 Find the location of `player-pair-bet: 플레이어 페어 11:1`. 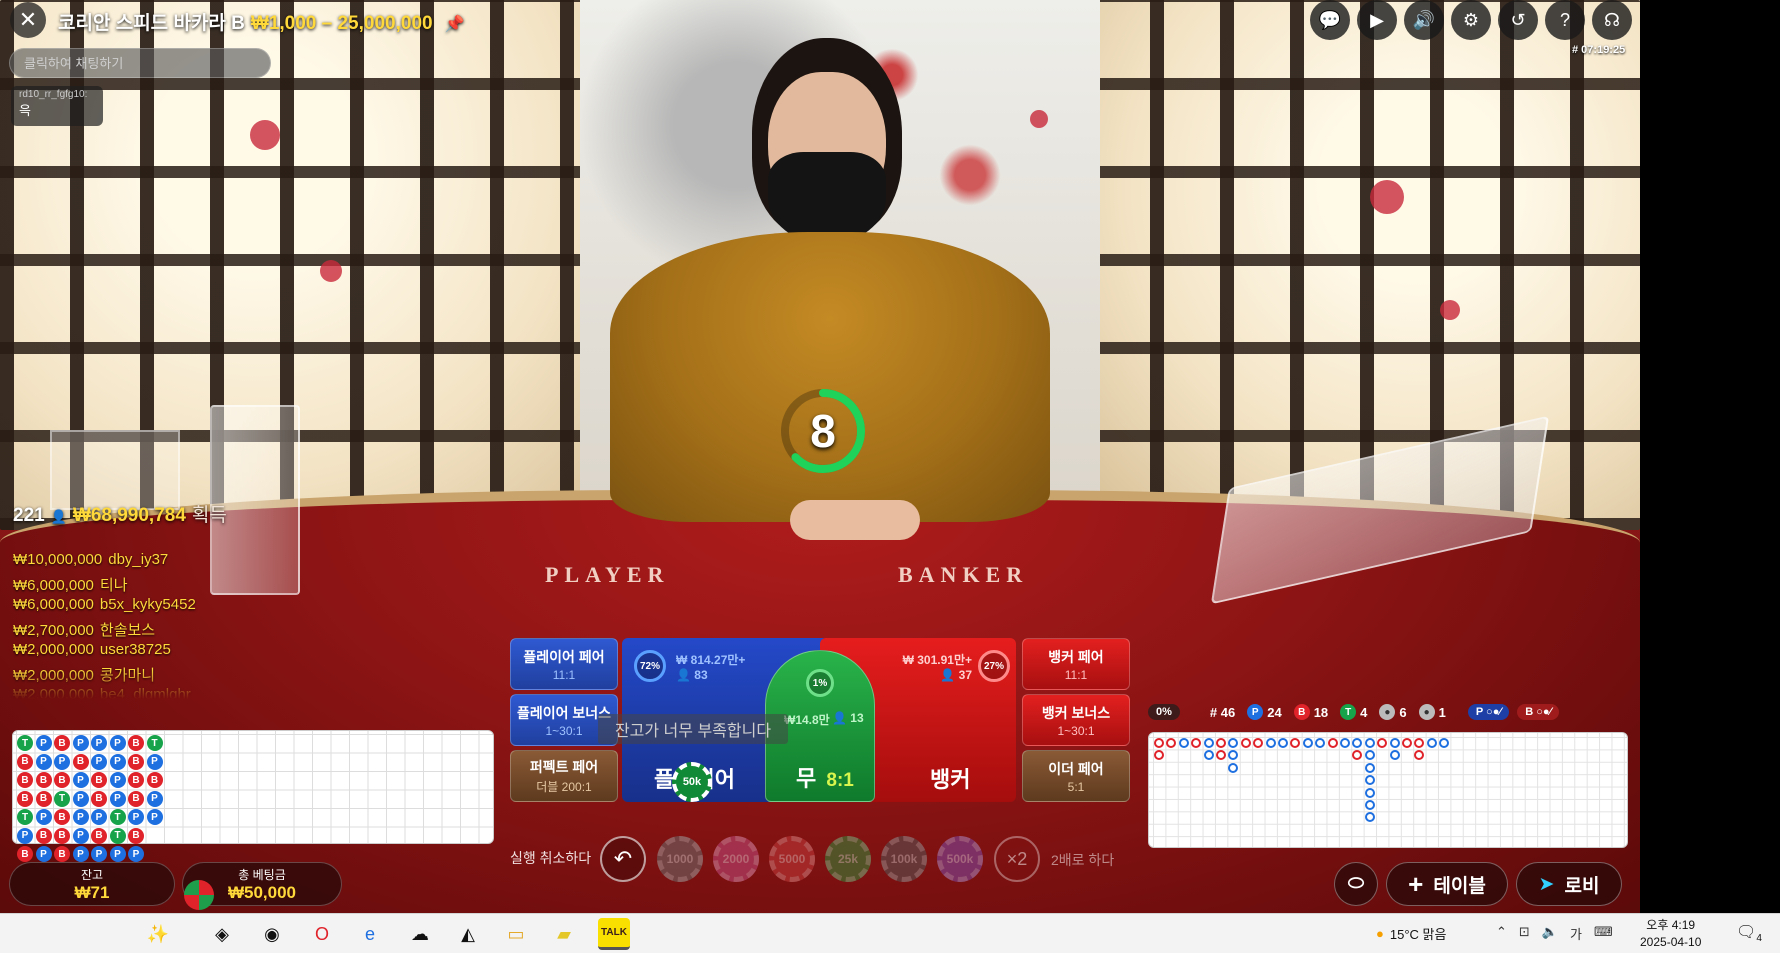

player-pair-bet: 플레이어 페어 11:1 is located at coordinates (564, 664).